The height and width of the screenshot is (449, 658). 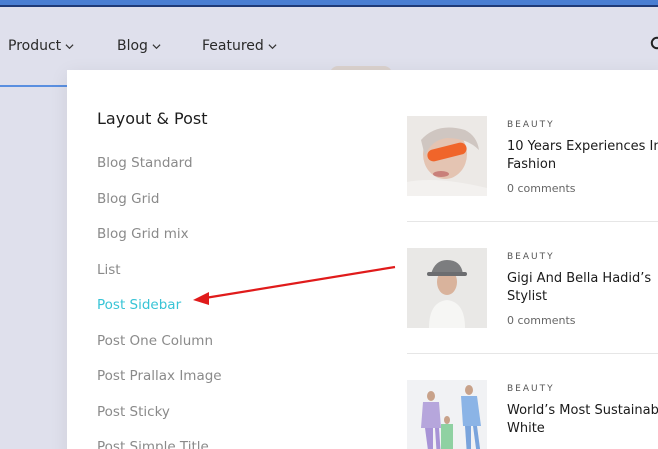 What do you see at coordinates (579, 278) in the screenshot?
I see `post-title-line: Gigi And Bella Hadid’s` at bounding box center [579, 278].